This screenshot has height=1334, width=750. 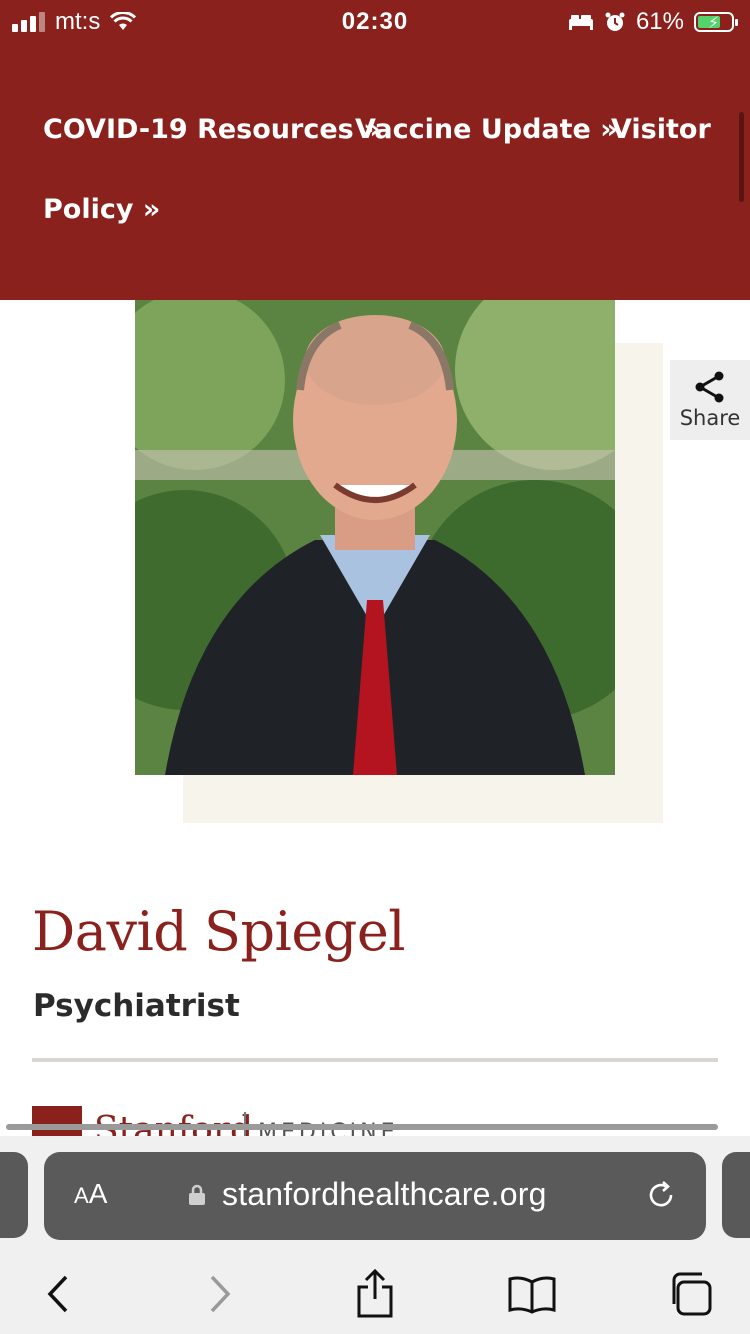 What do you see at coordinates (136, 1006) in the screenshot?
I see `physician-title: Psychiatrist` at bounding box center [136, 1006].